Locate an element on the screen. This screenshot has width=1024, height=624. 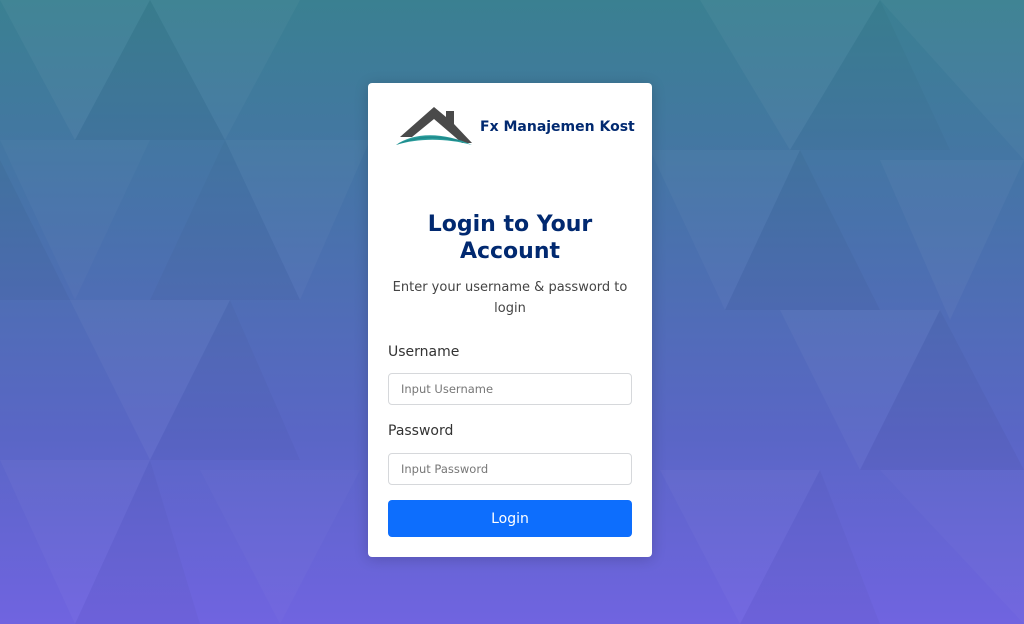
page-subtitle: Enter your username & password to login is located at coordinates (510, 298).